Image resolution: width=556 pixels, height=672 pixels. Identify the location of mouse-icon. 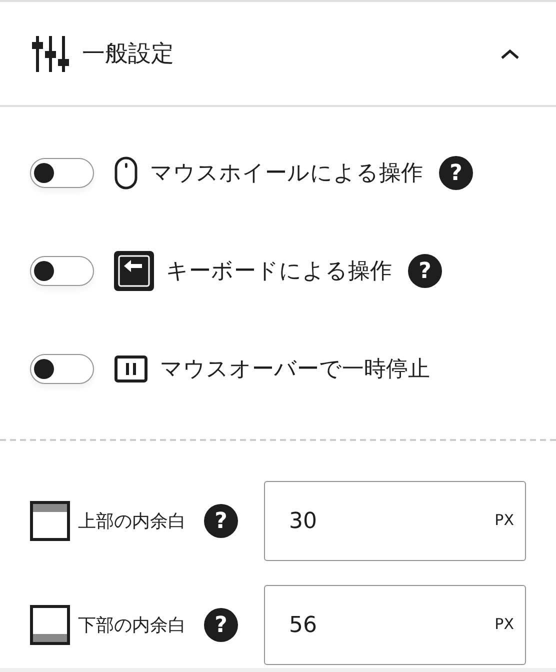
(126, 173).